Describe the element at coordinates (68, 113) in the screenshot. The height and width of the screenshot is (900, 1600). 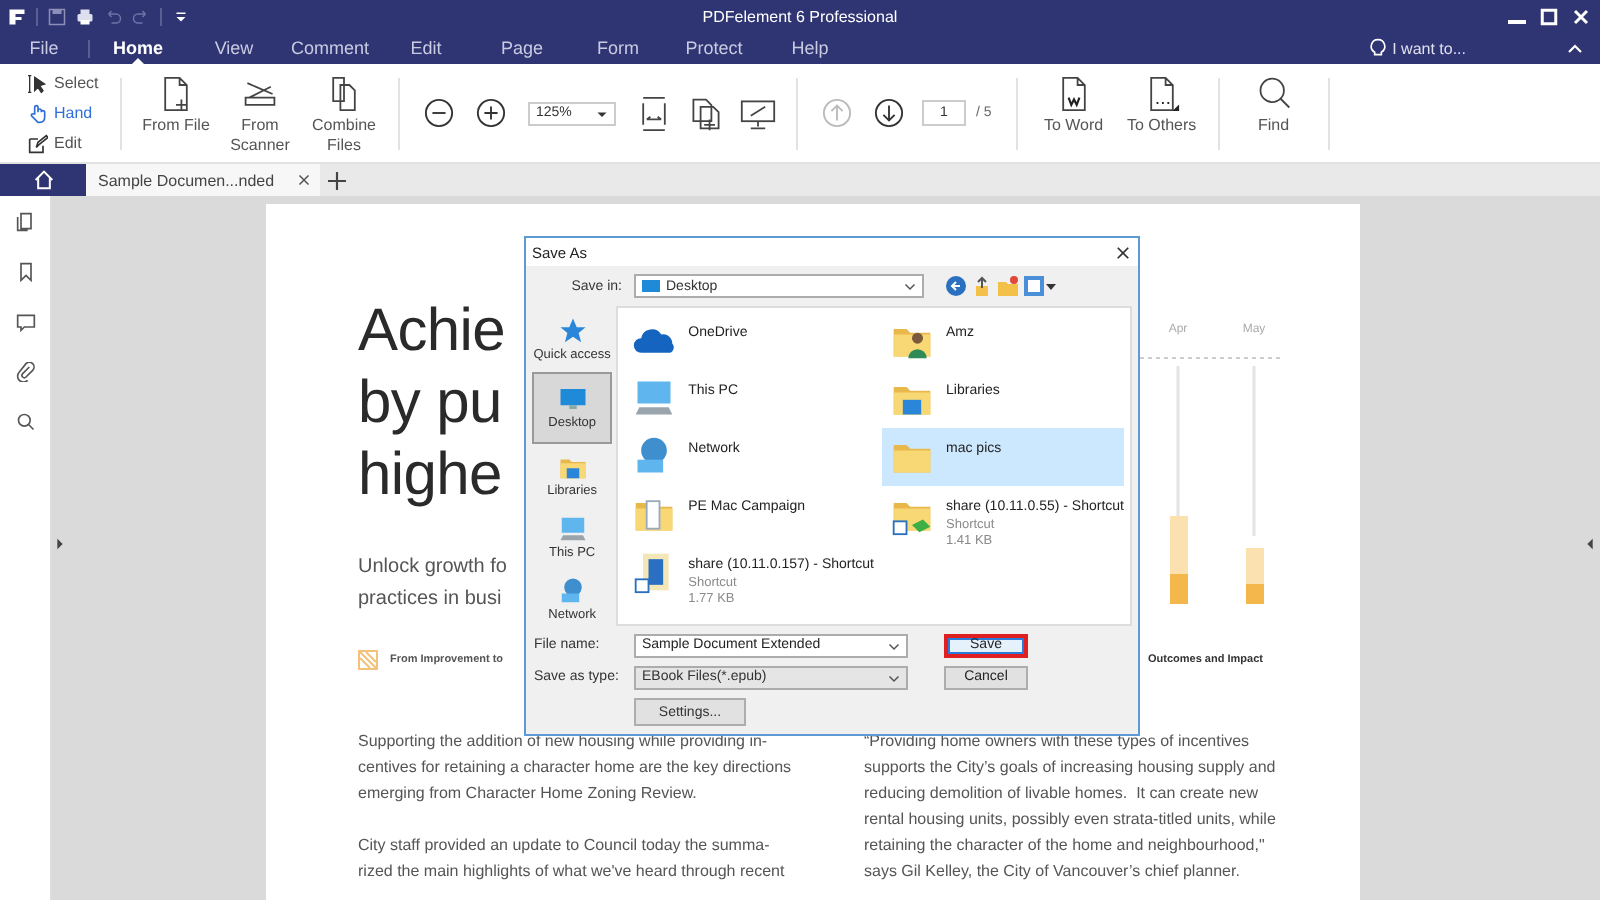
I see `mode-button: Hand` at that location.